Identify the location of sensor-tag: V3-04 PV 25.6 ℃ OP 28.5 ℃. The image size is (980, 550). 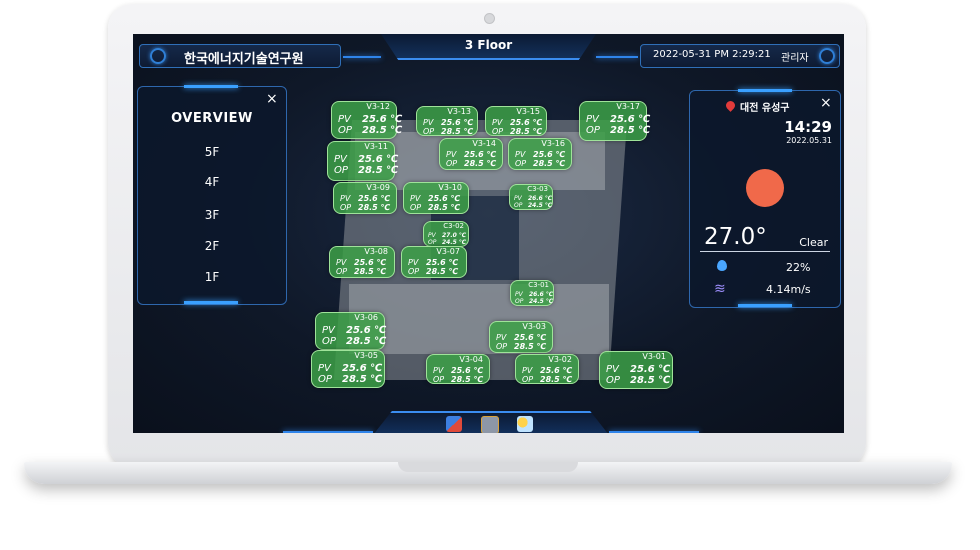
(458, 369).